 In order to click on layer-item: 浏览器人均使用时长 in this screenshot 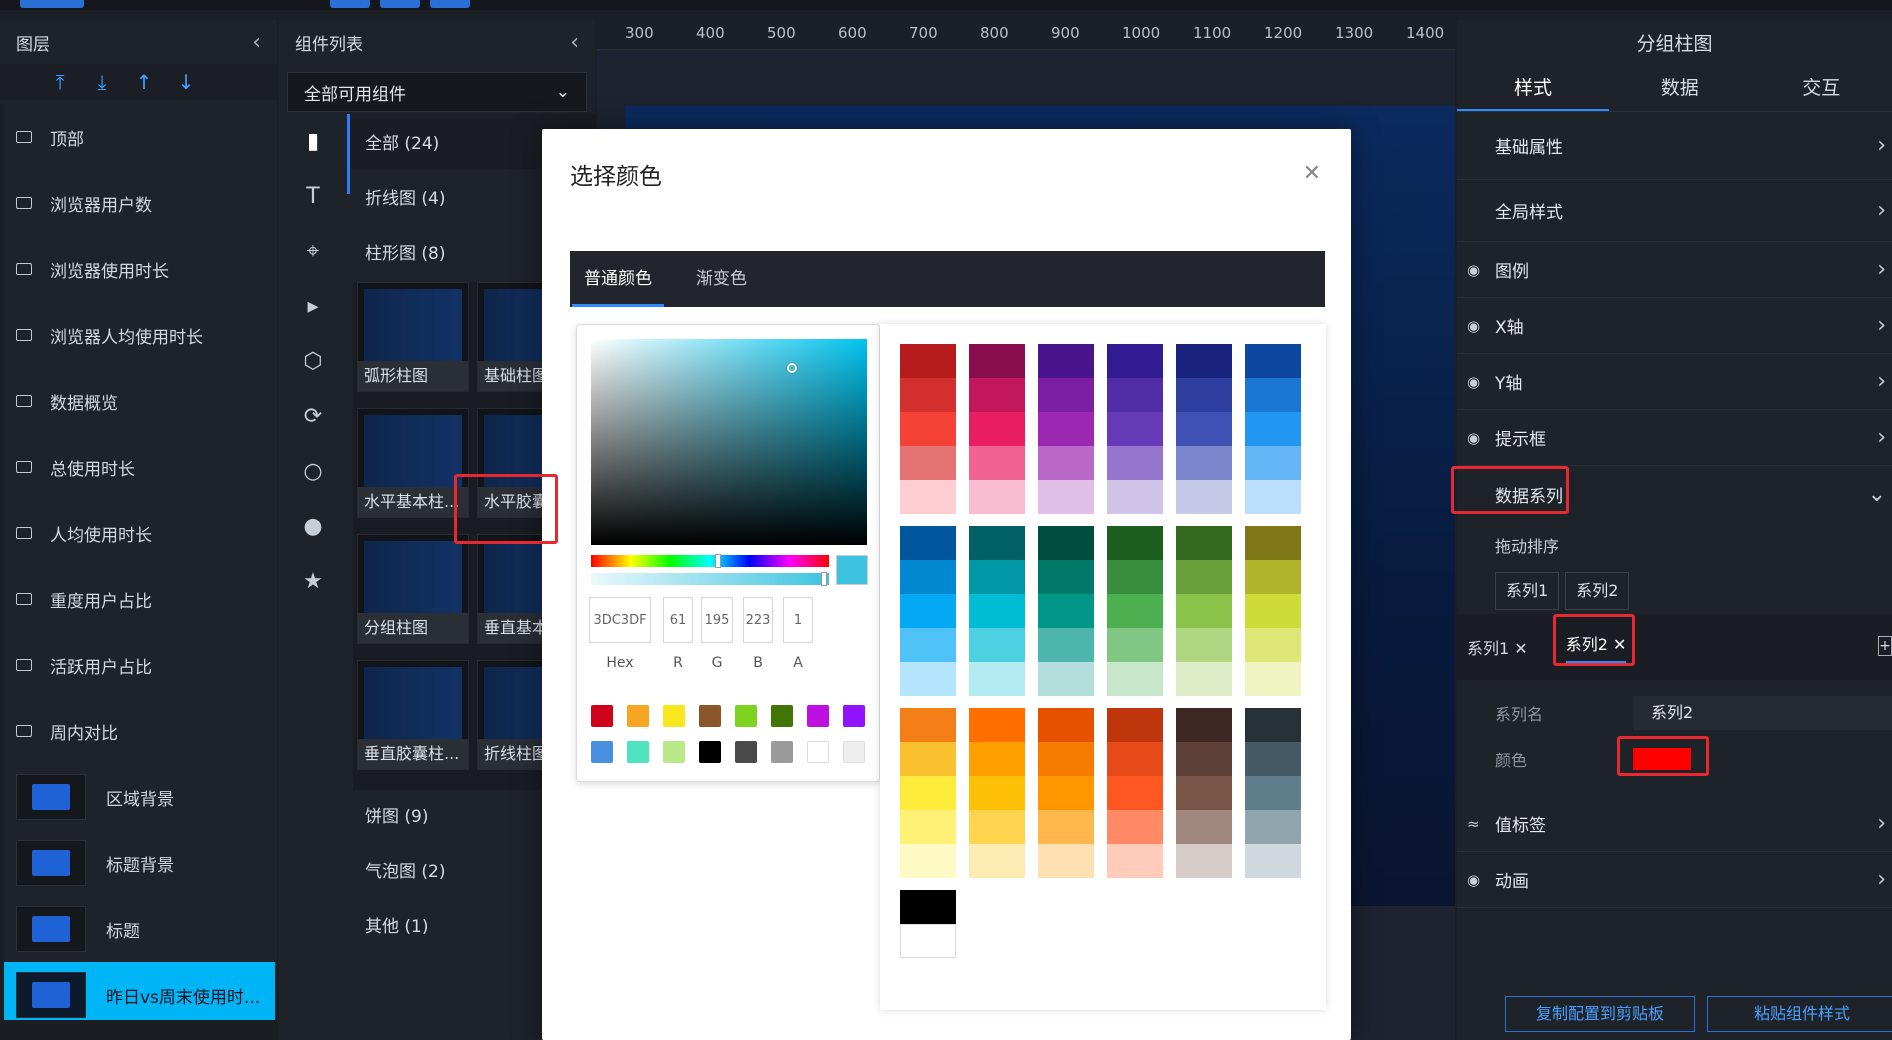, I will do `click(137, 335)`.